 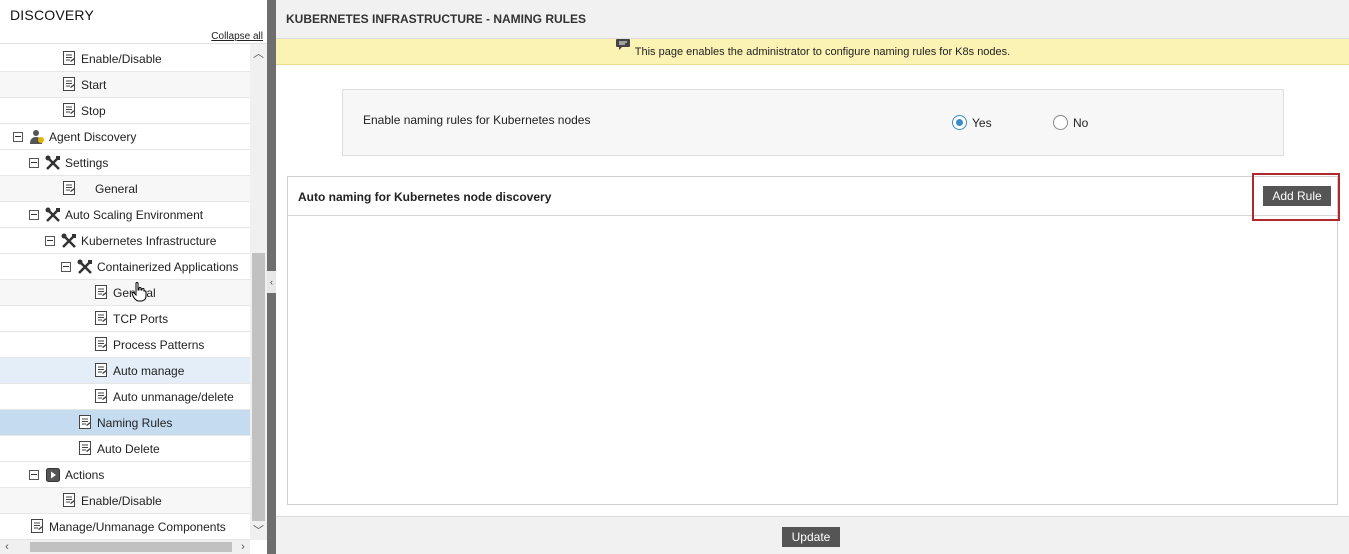 I want to click on tree-item-label: Agent Discovery, so click(x=93, y=136).